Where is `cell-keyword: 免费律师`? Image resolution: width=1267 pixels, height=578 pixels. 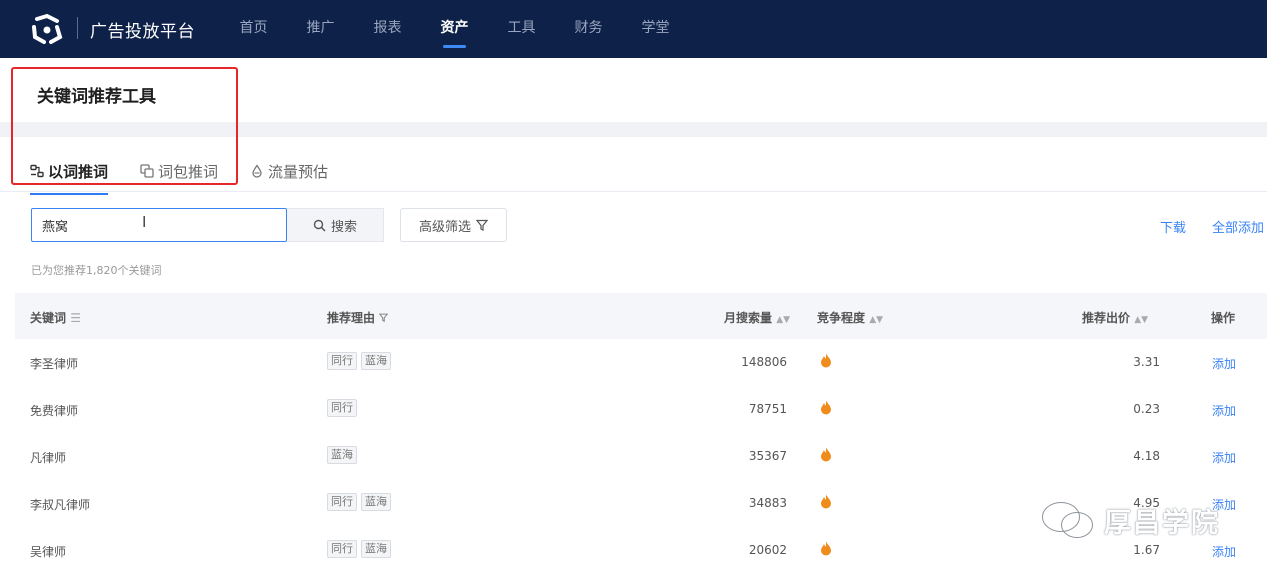 cell-keyword: 免费律师 is located at coordinates (54, 411).